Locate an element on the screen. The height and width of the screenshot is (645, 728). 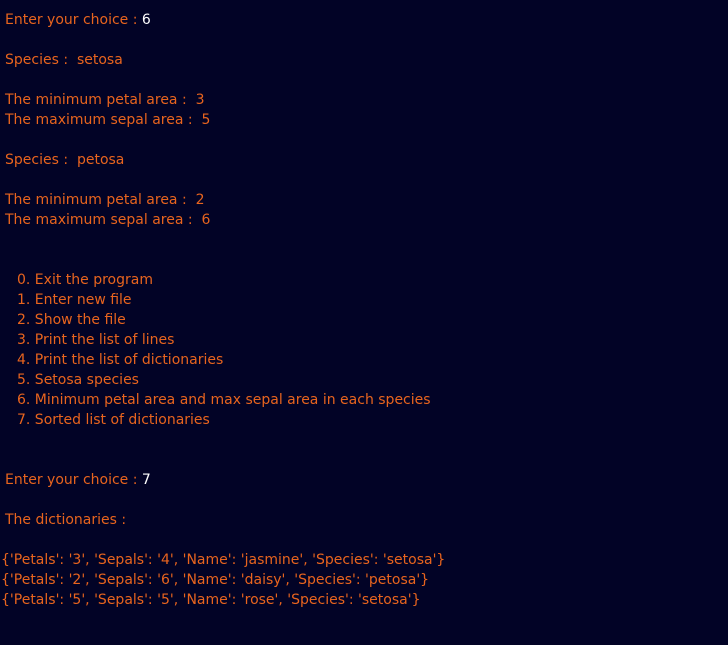
menu-option: 5. Setosa species is located at coordinates (78, 380).